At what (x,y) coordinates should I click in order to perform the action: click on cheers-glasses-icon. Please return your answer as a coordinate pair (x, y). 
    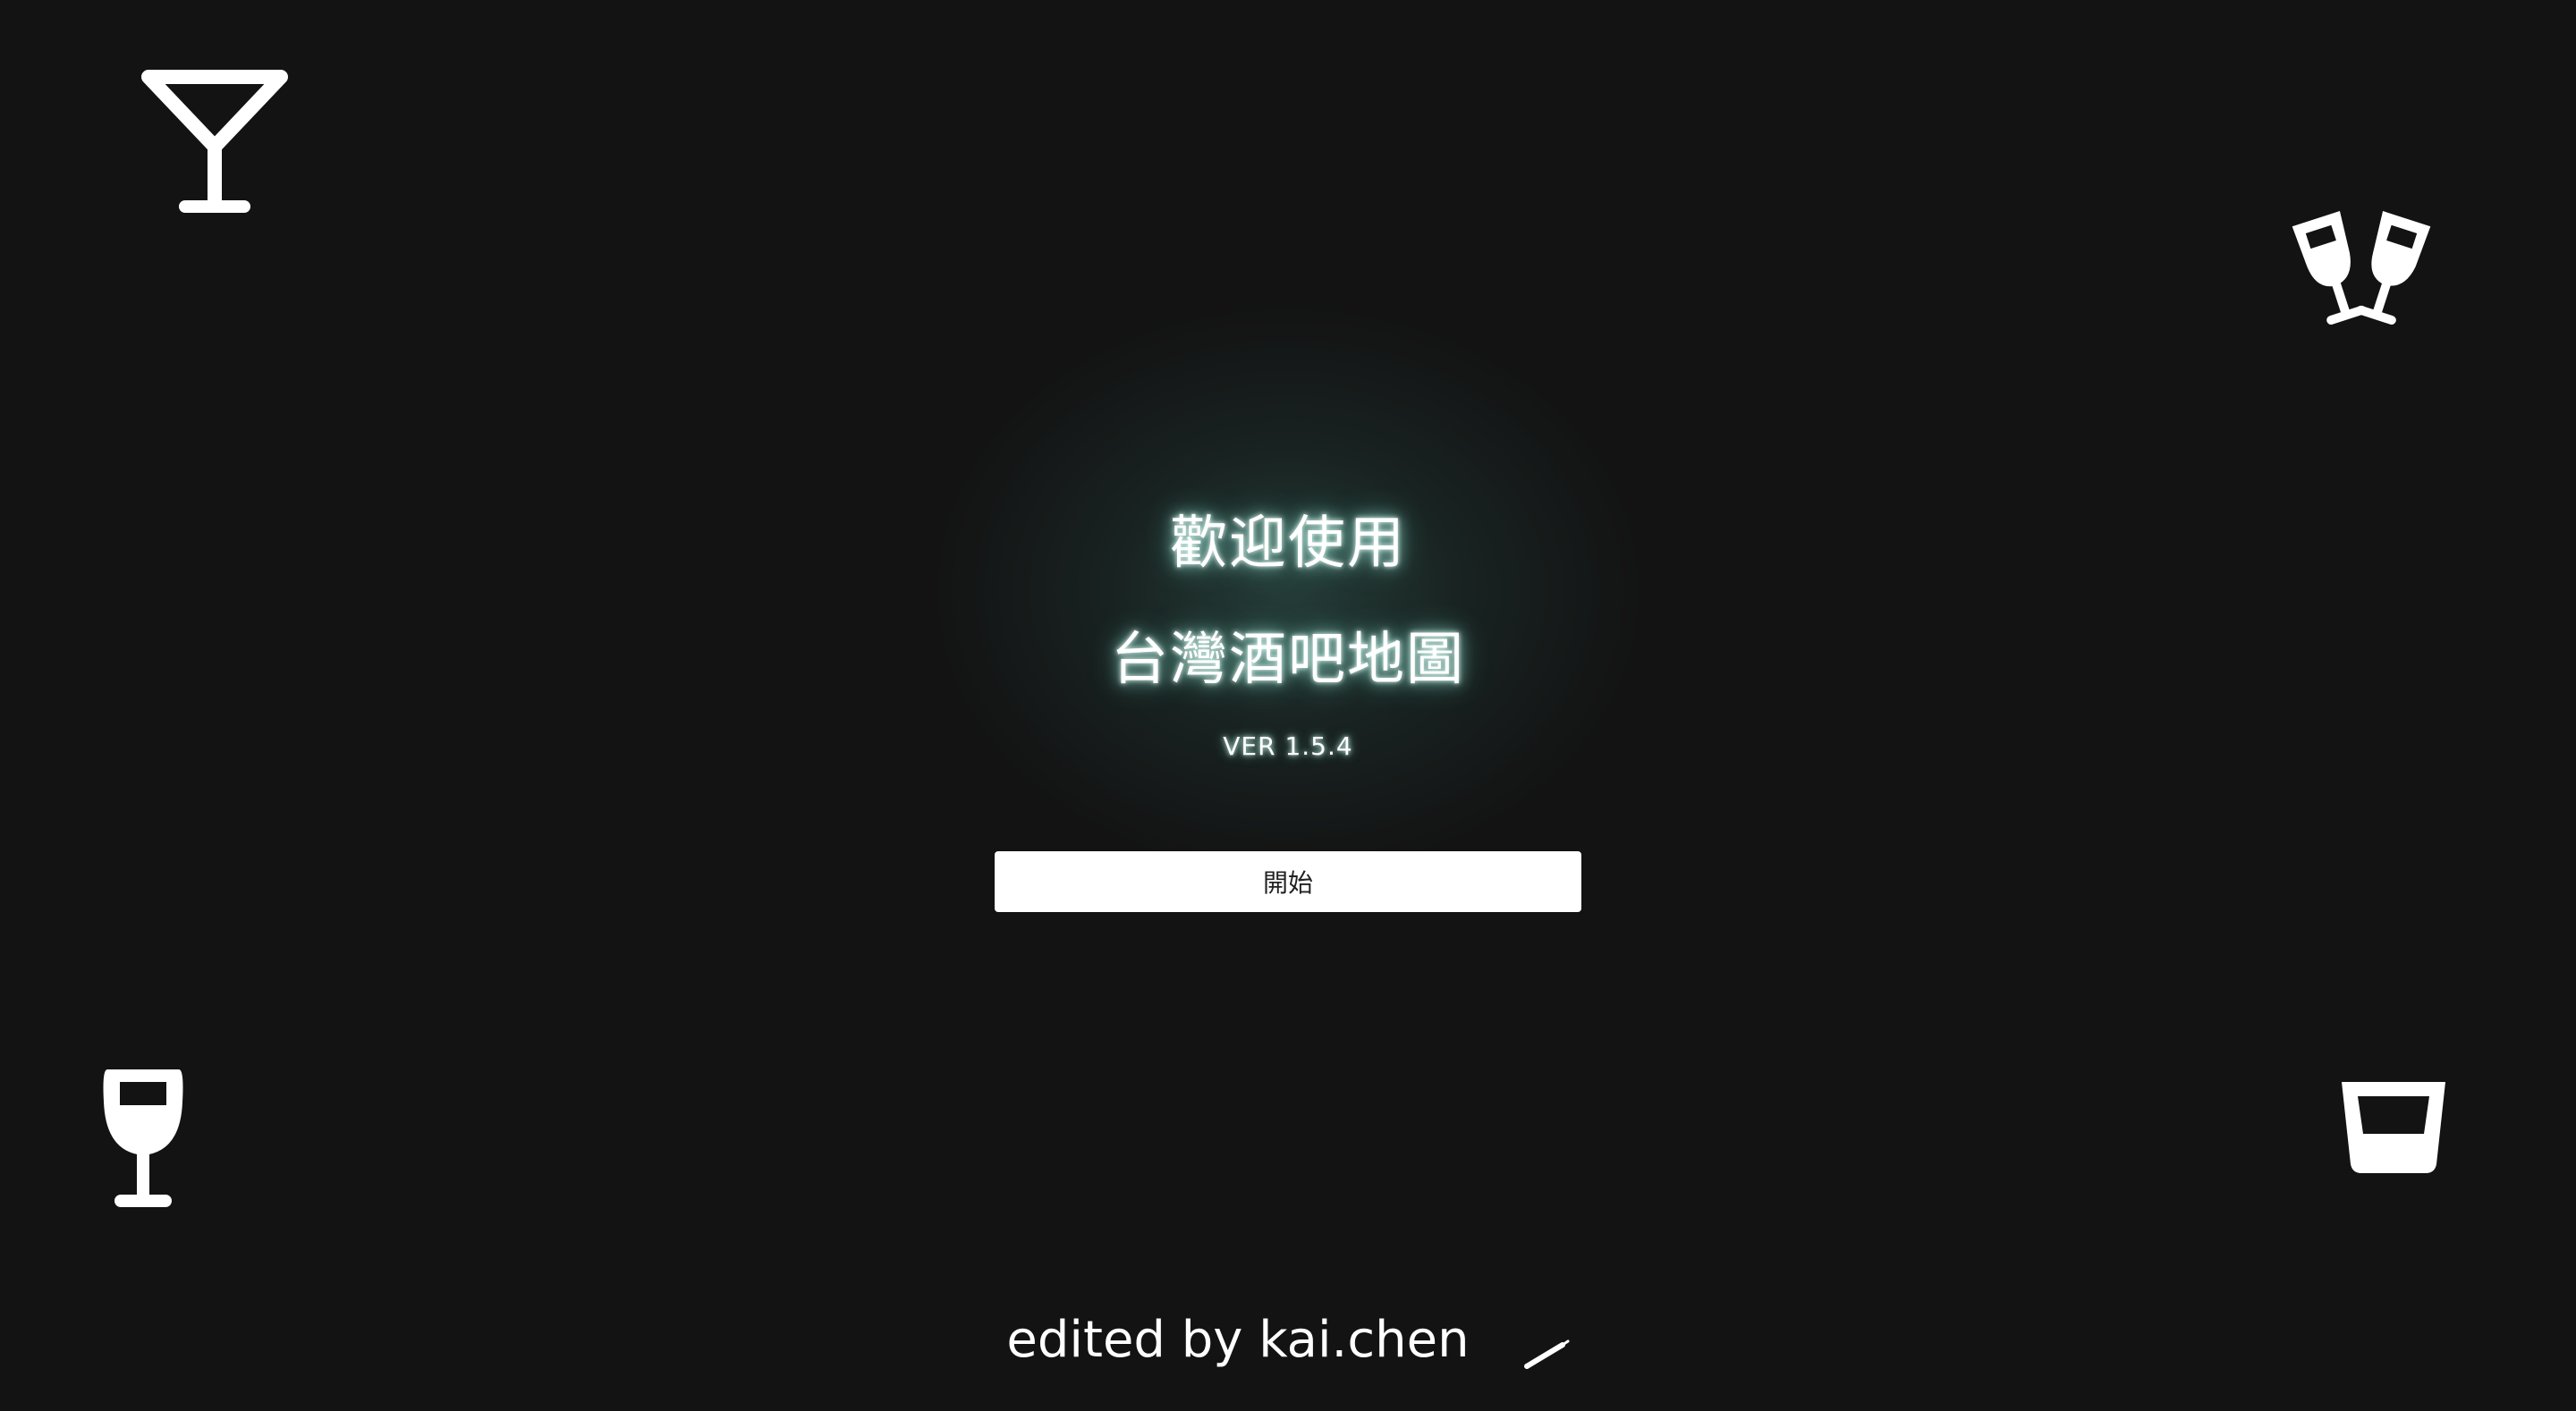
    Looking at the image, I should click on (2361, 271).